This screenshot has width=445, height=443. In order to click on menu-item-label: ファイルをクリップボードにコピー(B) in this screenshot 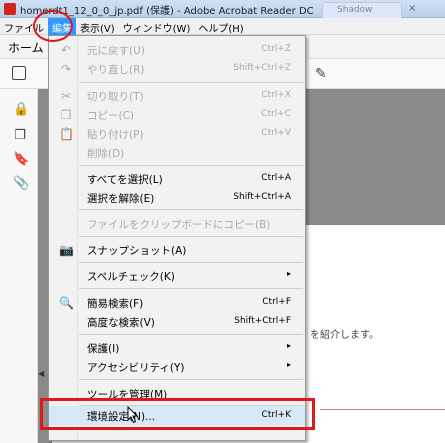, I will do `click(179, 225)`.